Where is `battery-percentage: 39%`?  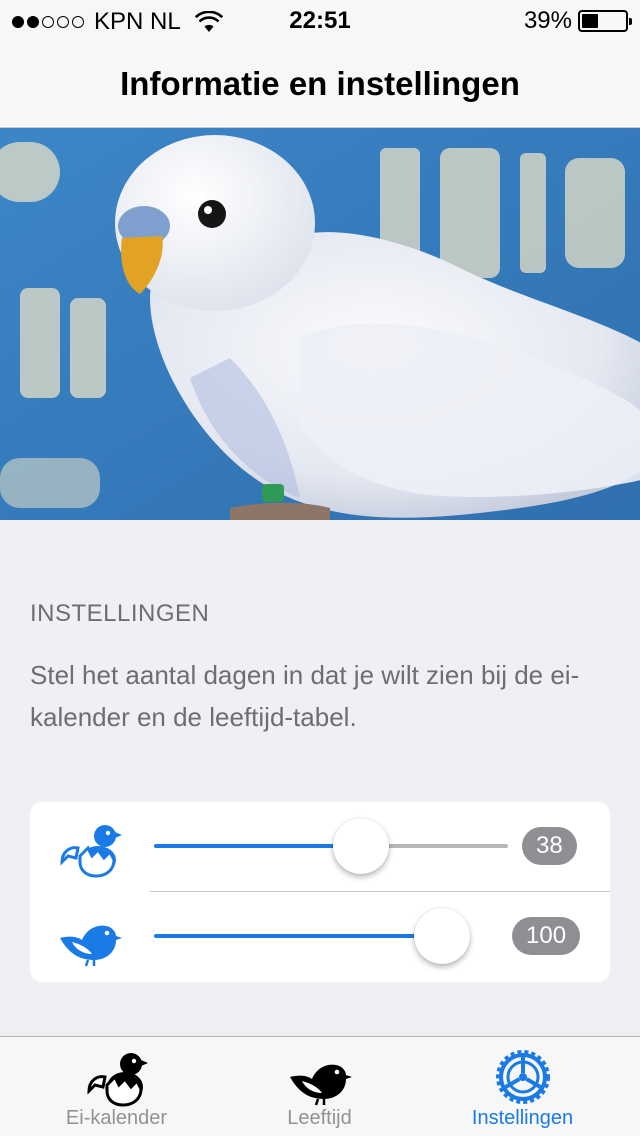 battery-percentage: 39% is located at coordinates (547, 20).